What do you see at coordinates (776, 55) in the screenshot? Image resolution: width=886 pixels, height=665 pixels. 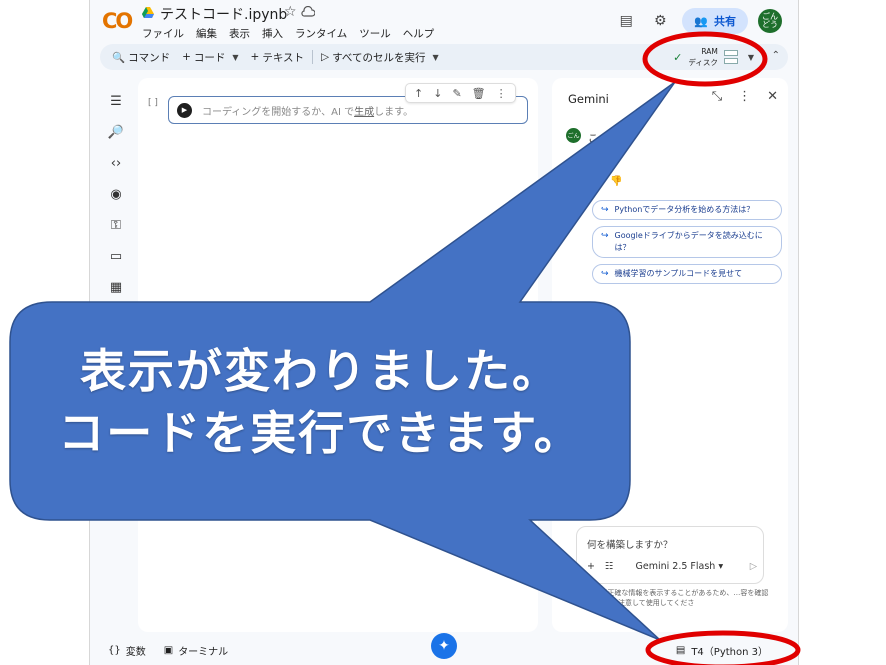 I see `chevron-up-icon: ⌃` at bounding box center [776, 55].